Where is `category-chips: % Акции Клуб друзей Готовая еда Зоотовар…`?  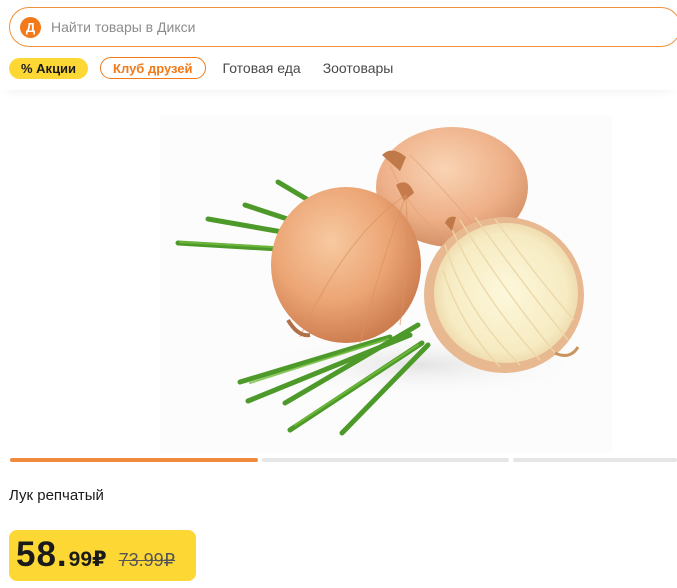
category-chips: % Акции Клуб друзей Готовая еда Зоотовар… is located at coordinates (201, 68).